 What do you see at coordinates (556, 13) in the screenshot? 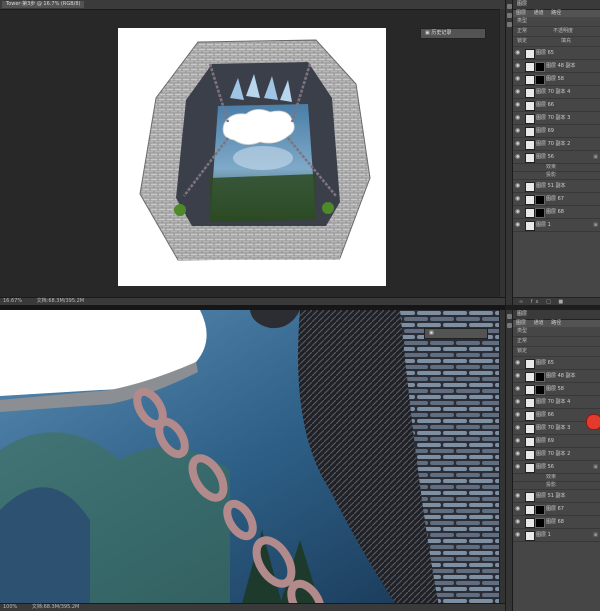
I see `tab-paths: 路径` at bounding box center [556, 13].